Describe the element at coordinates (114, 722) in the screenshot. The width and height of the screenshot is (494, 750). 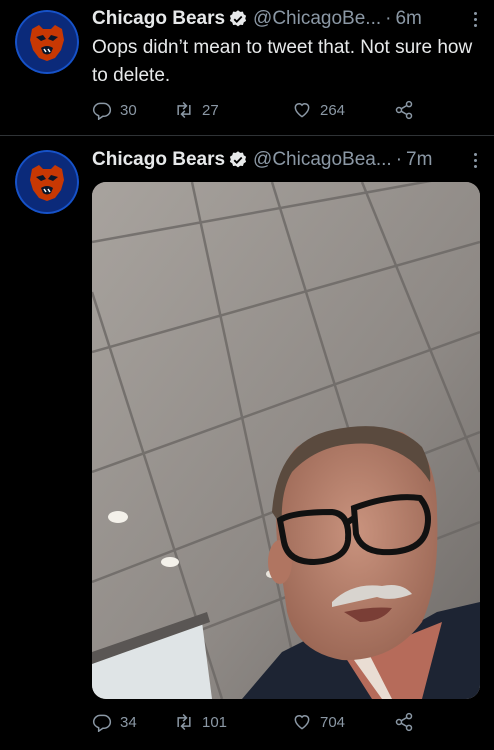
I see `reply-button: 34` at that location.